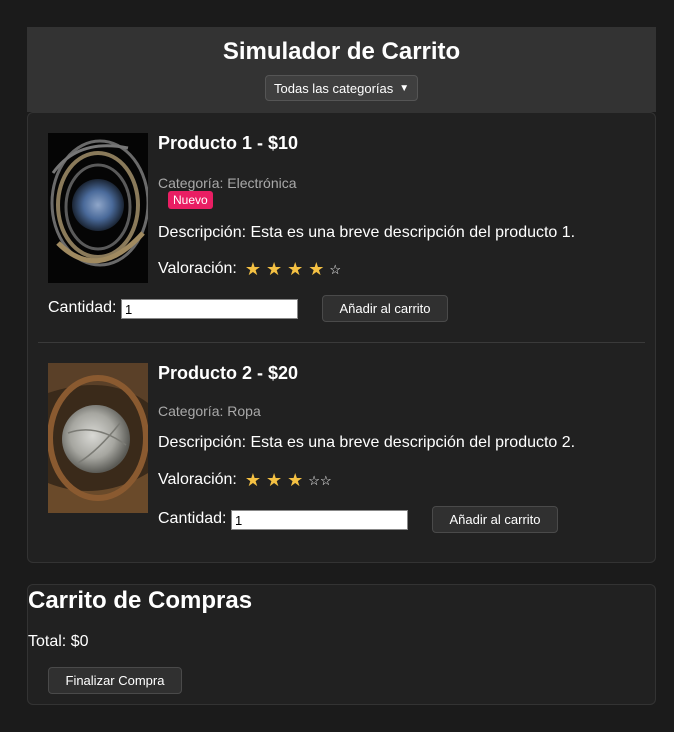 The image size is (674, 732). Describe the element at coordinates (58, 641) in the screenshot. I see `cart-total: Total: $0` at that location.